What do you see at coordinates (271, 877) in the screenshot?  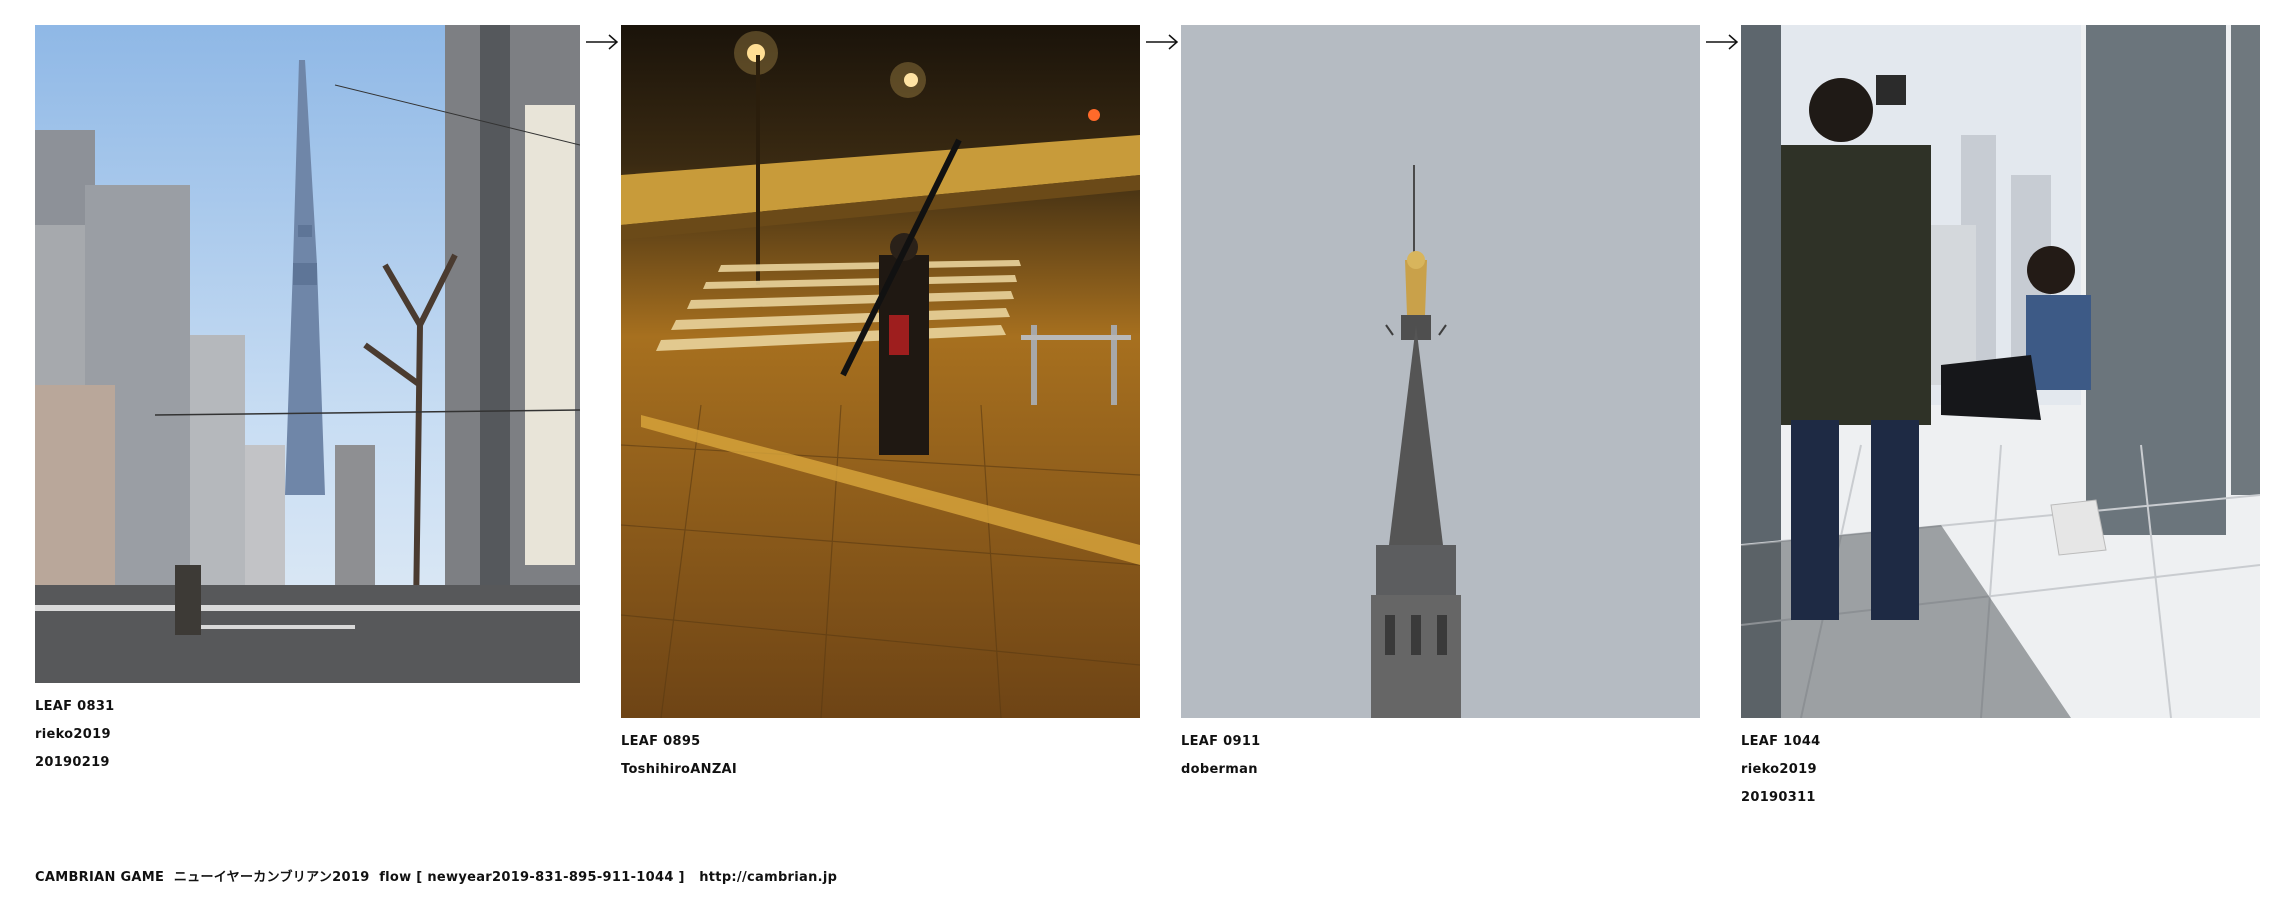 I see `event-title: ニューイヤーカンブリアン2019` at bounding box center [271, 877].